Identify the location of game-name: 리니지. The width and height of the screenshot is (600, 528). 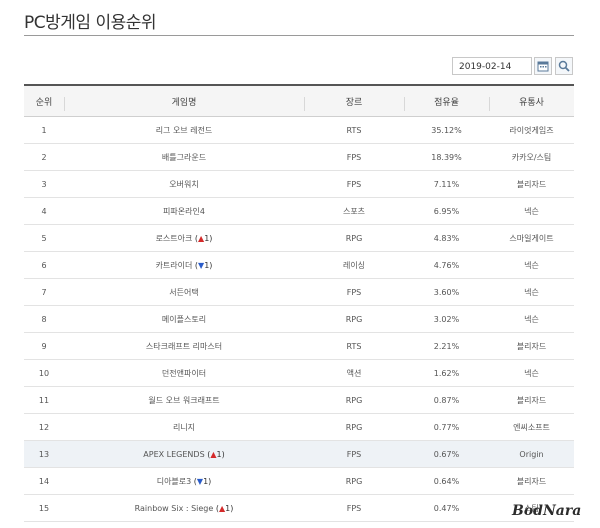
(184, 427).